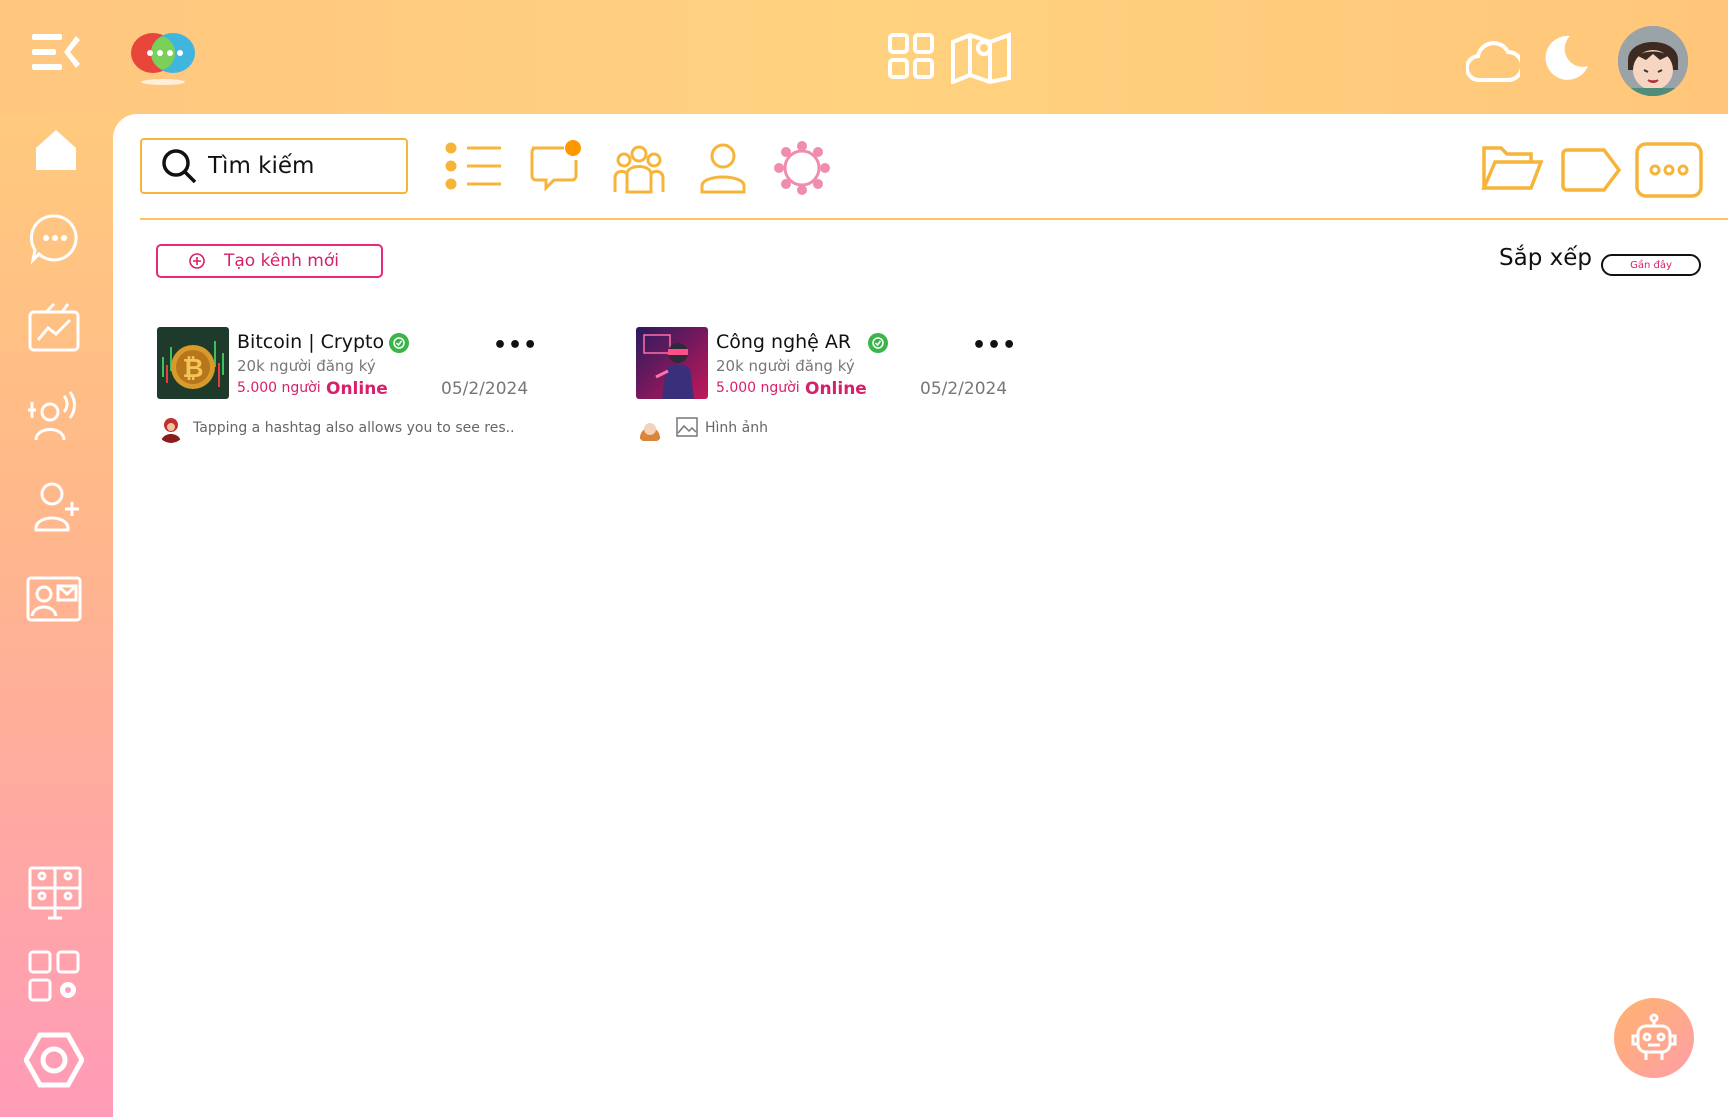 This screenshot has width=1728, height=1117. I want to click on image-icon, so click(687, 427).